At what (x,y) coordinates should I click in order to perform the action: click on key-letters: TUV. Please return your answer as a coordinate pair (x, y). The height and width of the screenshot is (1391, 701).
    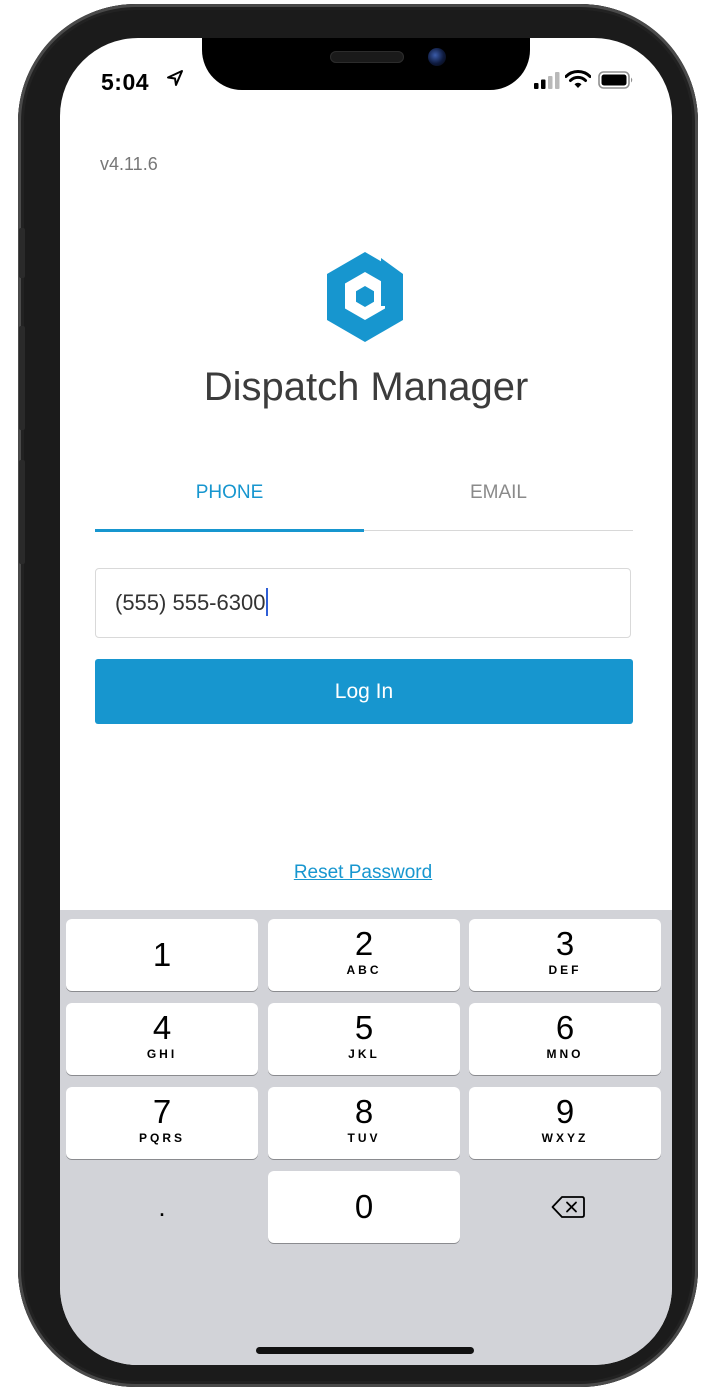
    Looking at the image, I should click on (364, 1138).